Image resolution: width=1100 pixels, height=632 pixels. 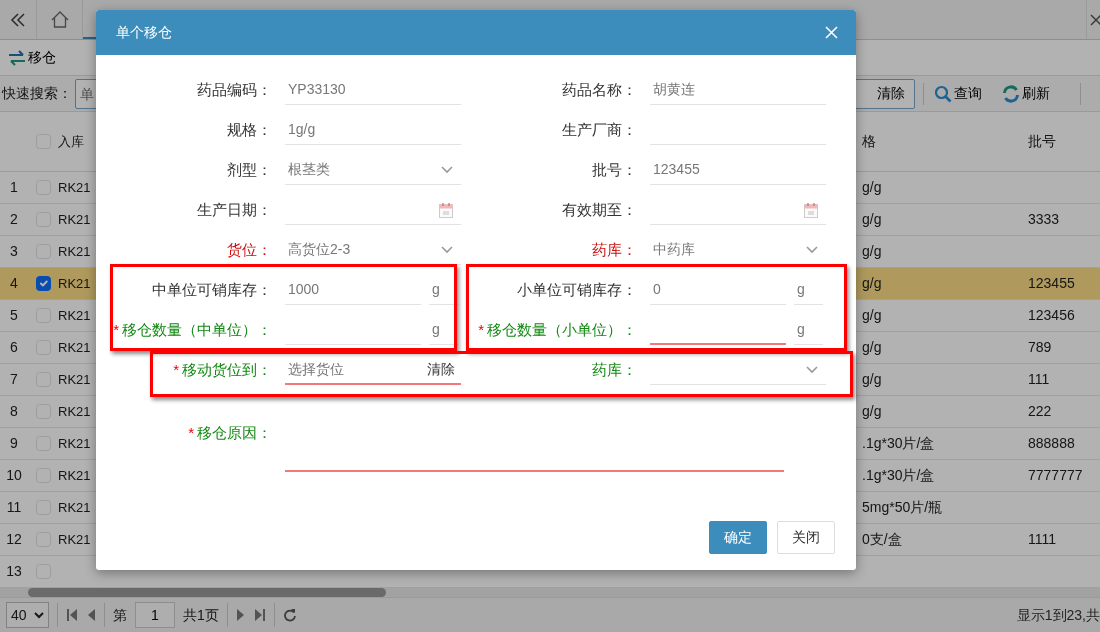 I want to click on row-number: 11, so click(x=14, y=507).